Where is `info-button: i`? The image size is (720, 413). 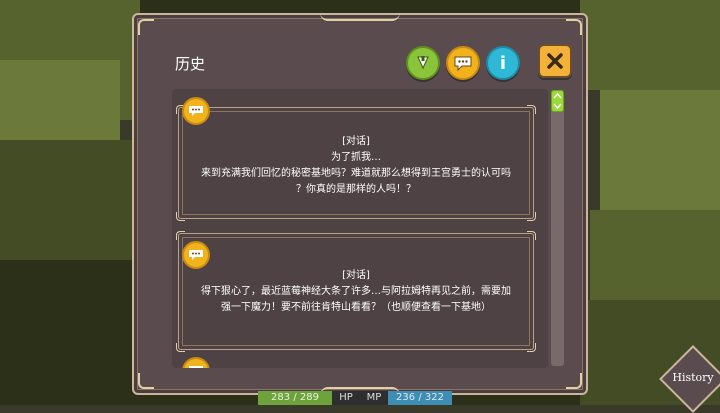
info-button: i is located at coordinates (503, 63).